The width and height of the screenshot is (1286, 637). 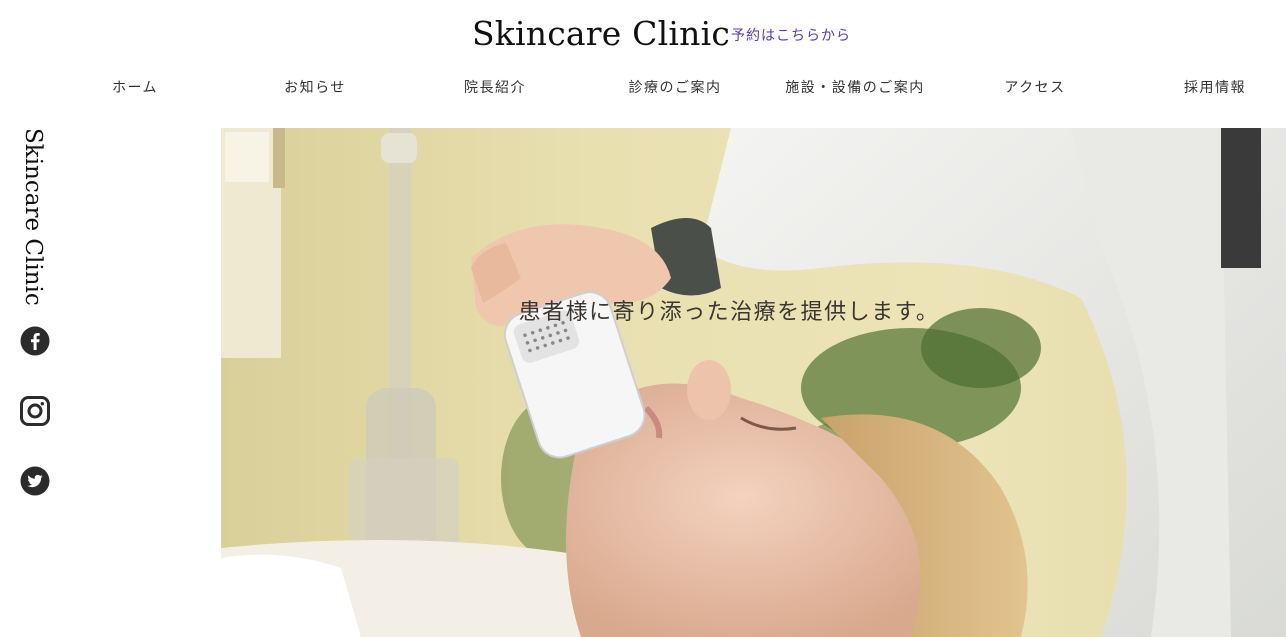 What do you see at coordinates (855, 87) in the screenshot?
I see `nav-item-facilities: 施設・設備のご案内` at bounding box center [855, 87].